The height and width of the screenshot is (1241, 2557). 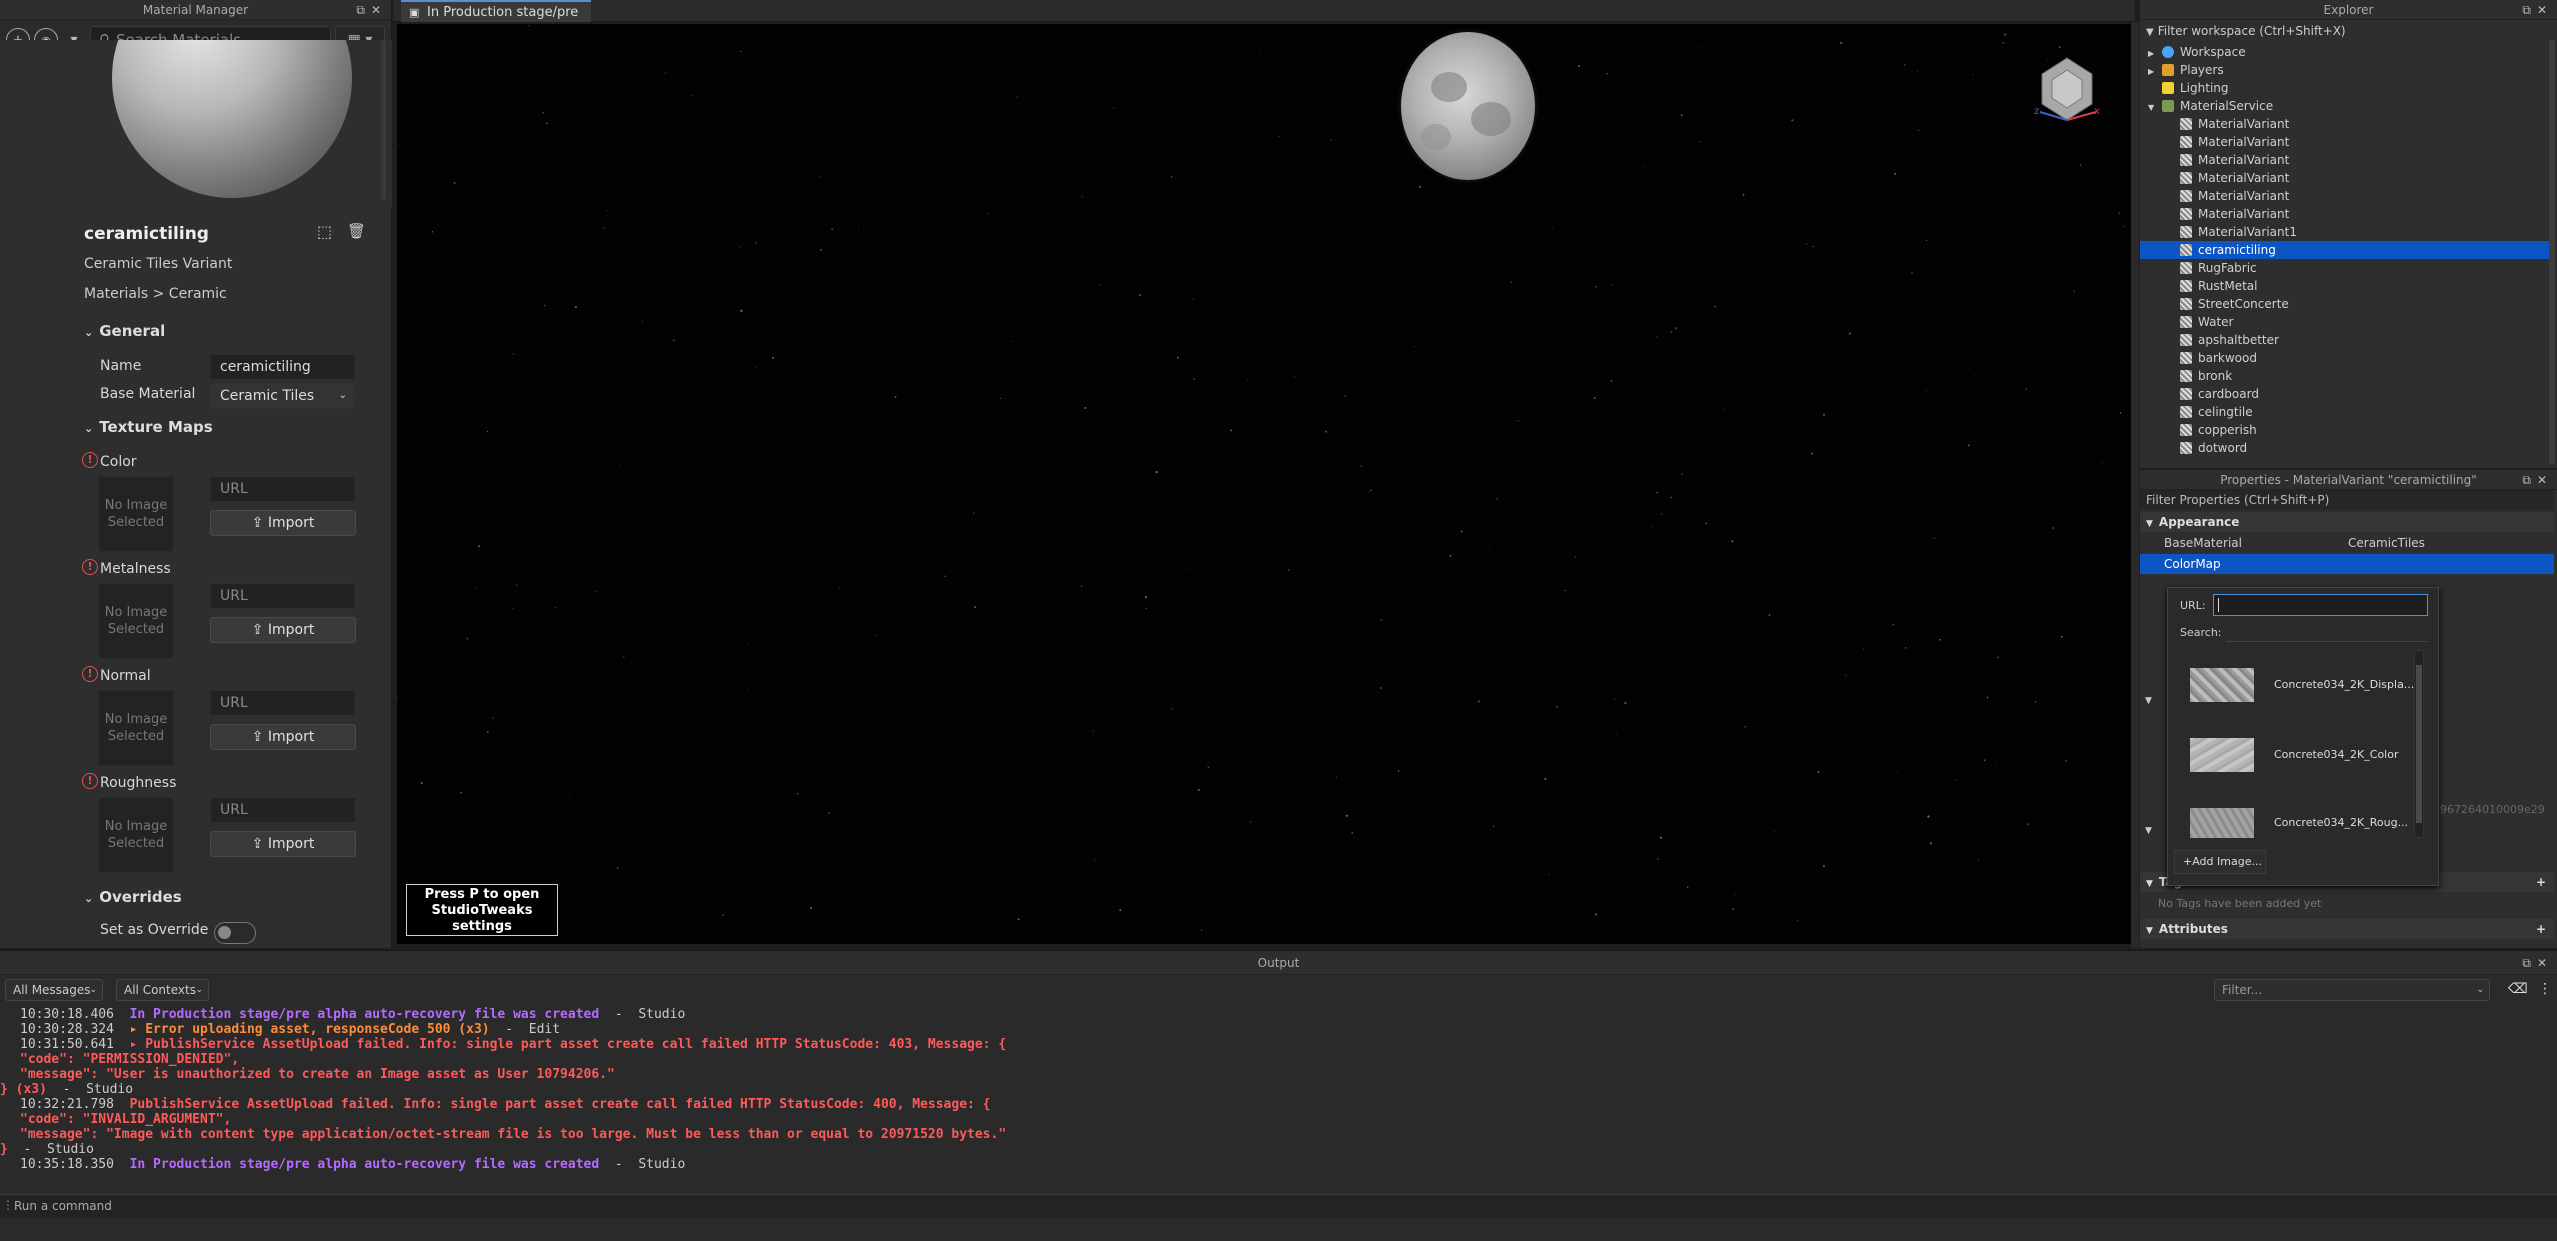 What do you see at coordinates (2347, 70) in the screenshot?
I see `explorer-item: ▶ Players` at bounding box center [2347, 70].